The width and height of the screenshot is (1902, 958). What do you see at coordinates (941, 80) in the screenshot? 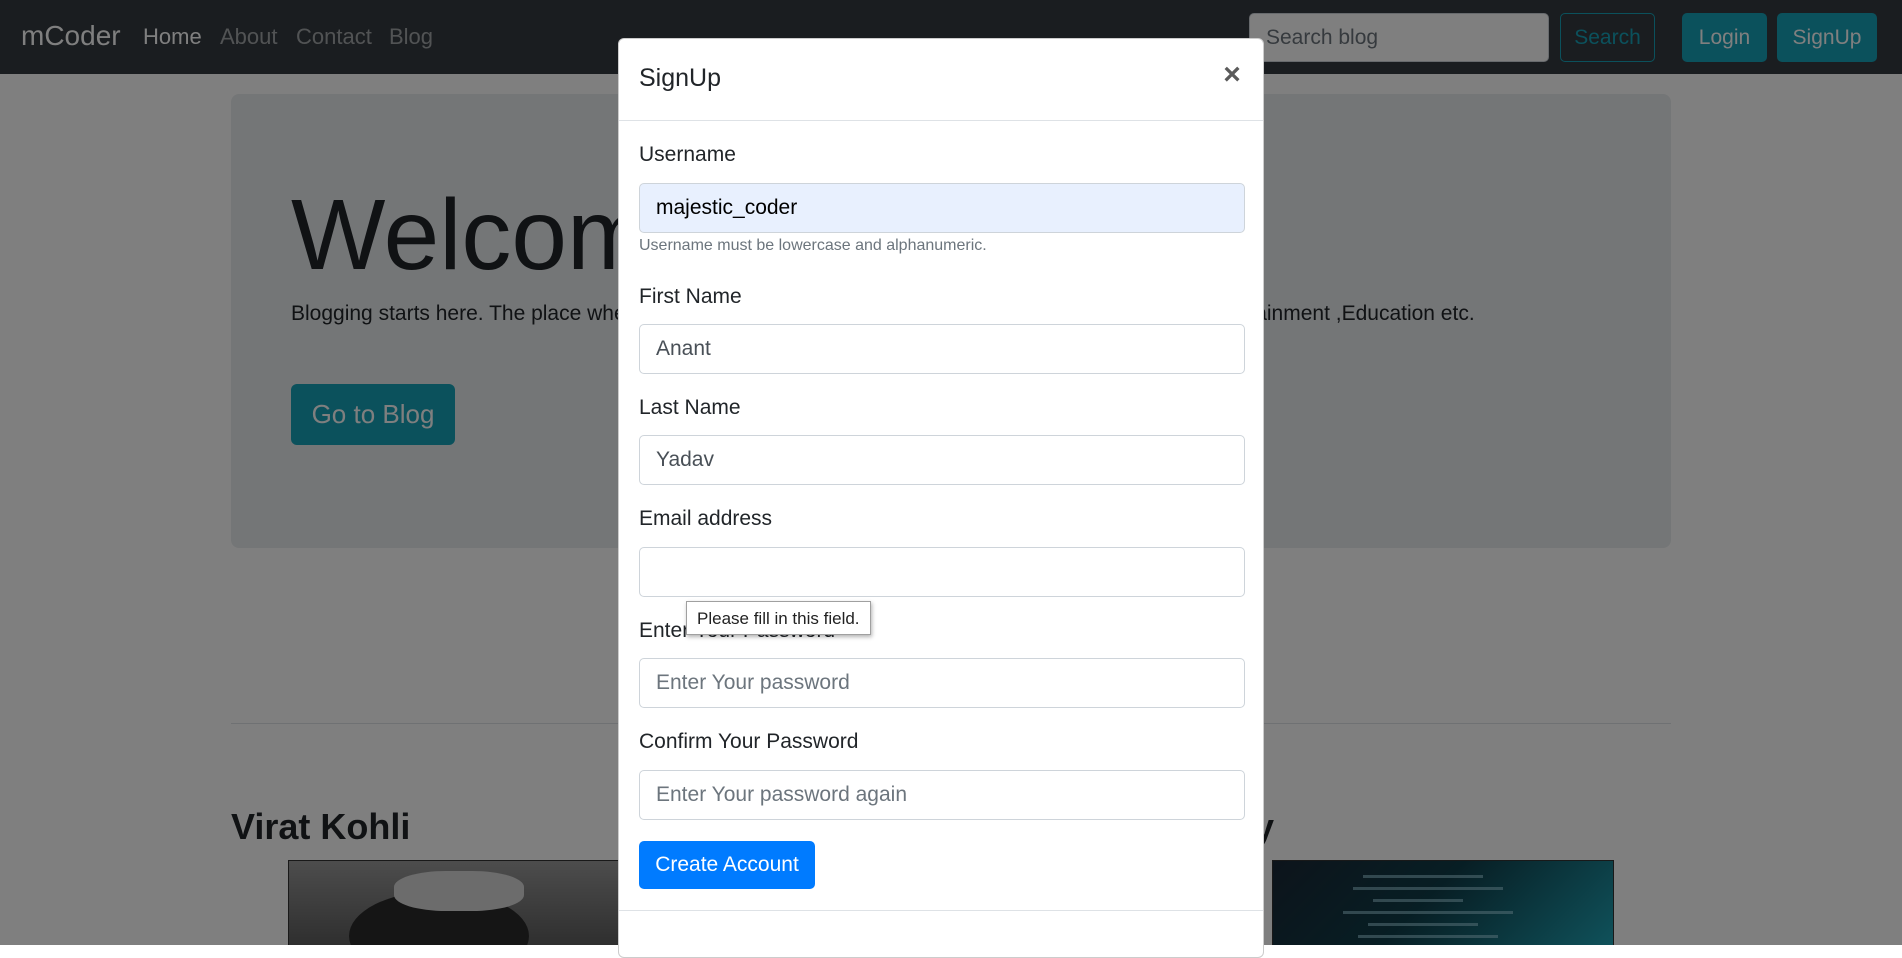
I see `modal-header: SignUp ×` at bounding box center [941, 80].